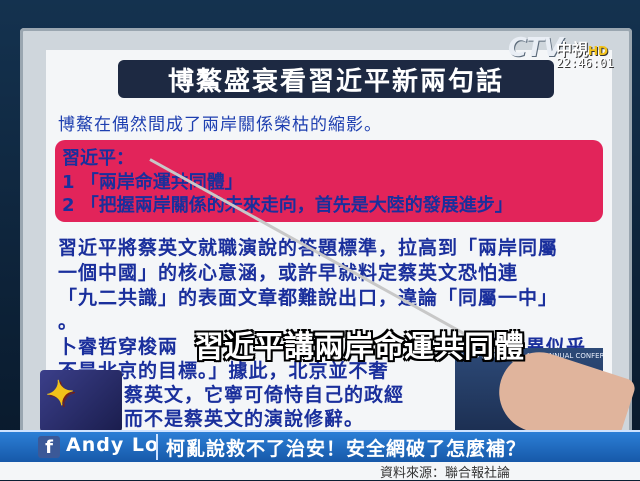 Image resolution: width=640 pixels, height=481 pixels. Describe the element at coordinates (336, 79) in the screenshot. I see `board-title: 博鰲盛衰看習近平新兩句話` at that location.